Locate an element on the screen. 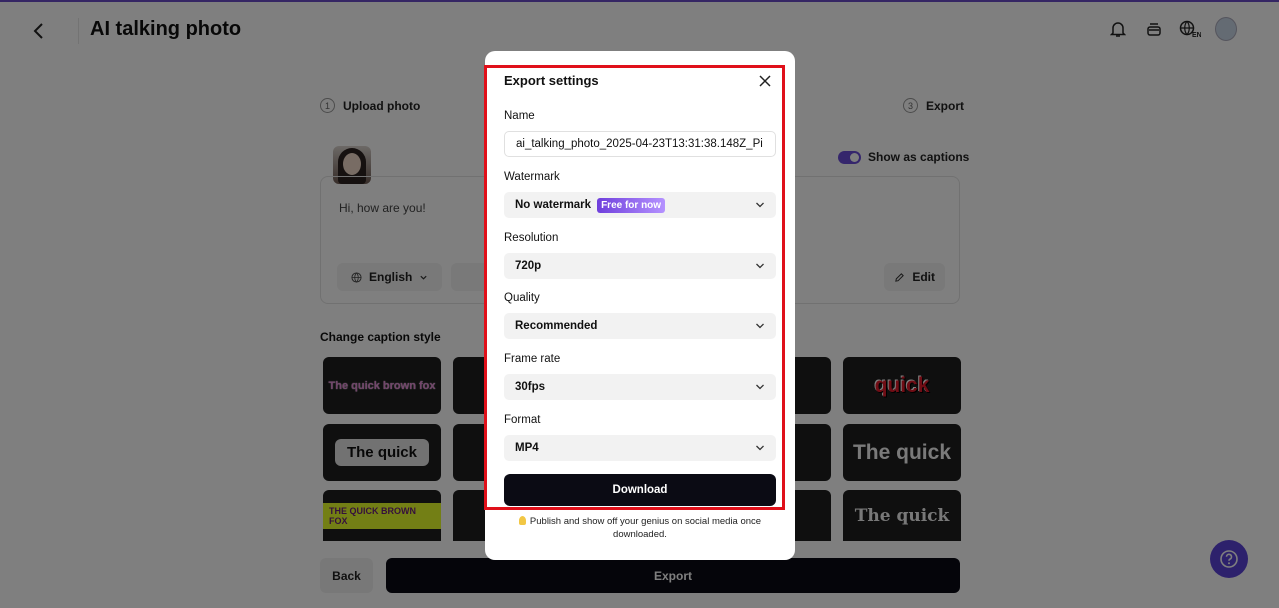 The width and height of the screenshot is (1279, 608). free-badge: Free for now is located at coordinates (631, 205).